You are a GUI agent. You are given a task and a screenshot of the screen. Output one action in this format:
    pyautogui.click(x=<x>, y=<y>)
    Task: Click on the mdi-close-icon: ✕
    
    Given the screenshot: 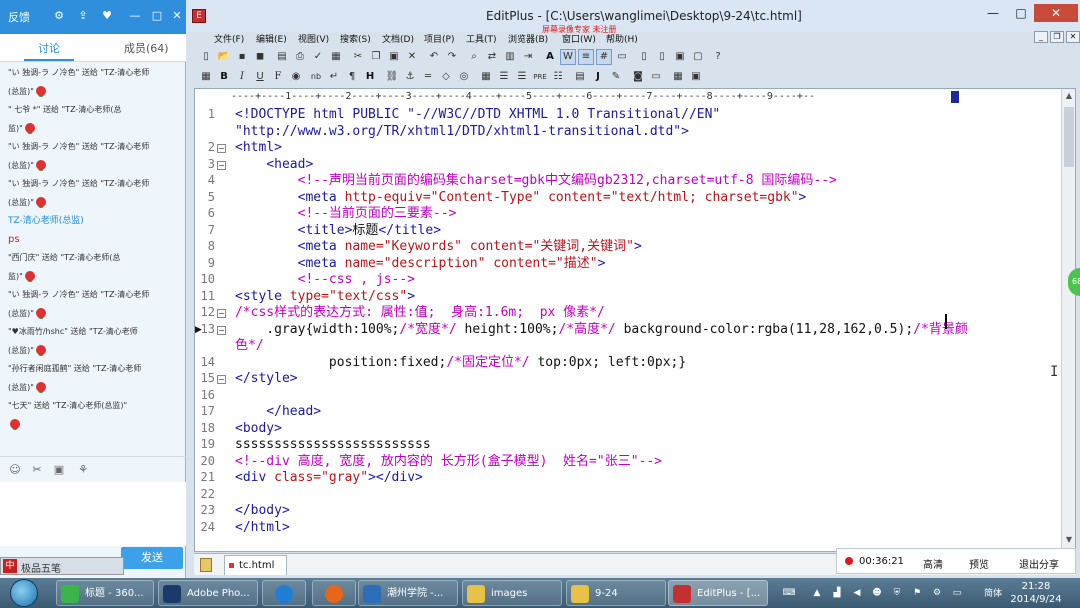 What is the action you would take?
    pyautogui.click(x=1073, y=37)
    